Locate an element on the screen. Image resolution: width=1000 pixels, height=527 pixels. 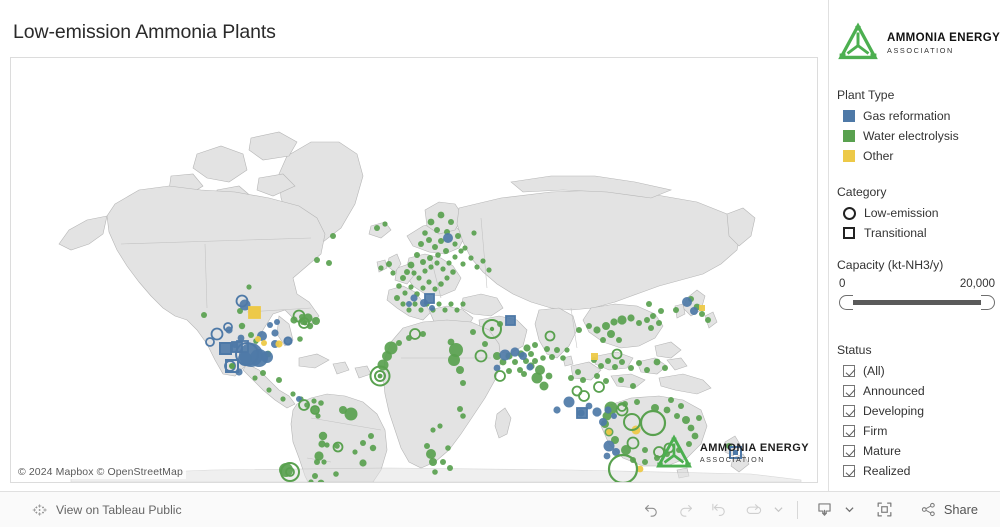
capacity-filter: Capacity (kt-NH3/y) 0 20,000 is located at coordinates (917, 285).